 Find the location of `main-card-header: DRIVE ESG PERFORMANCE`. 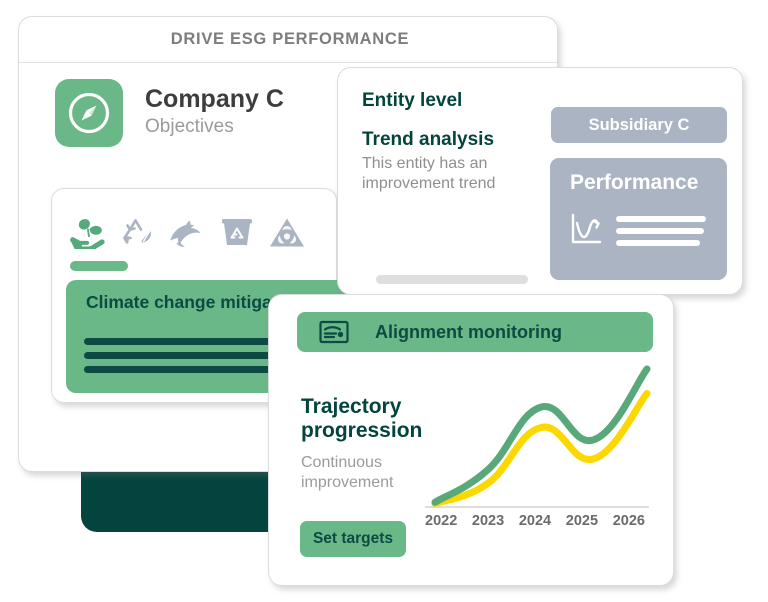

main-card-header: DRIVE ESG PERFORMANCE is located at coordinates (288, 40).